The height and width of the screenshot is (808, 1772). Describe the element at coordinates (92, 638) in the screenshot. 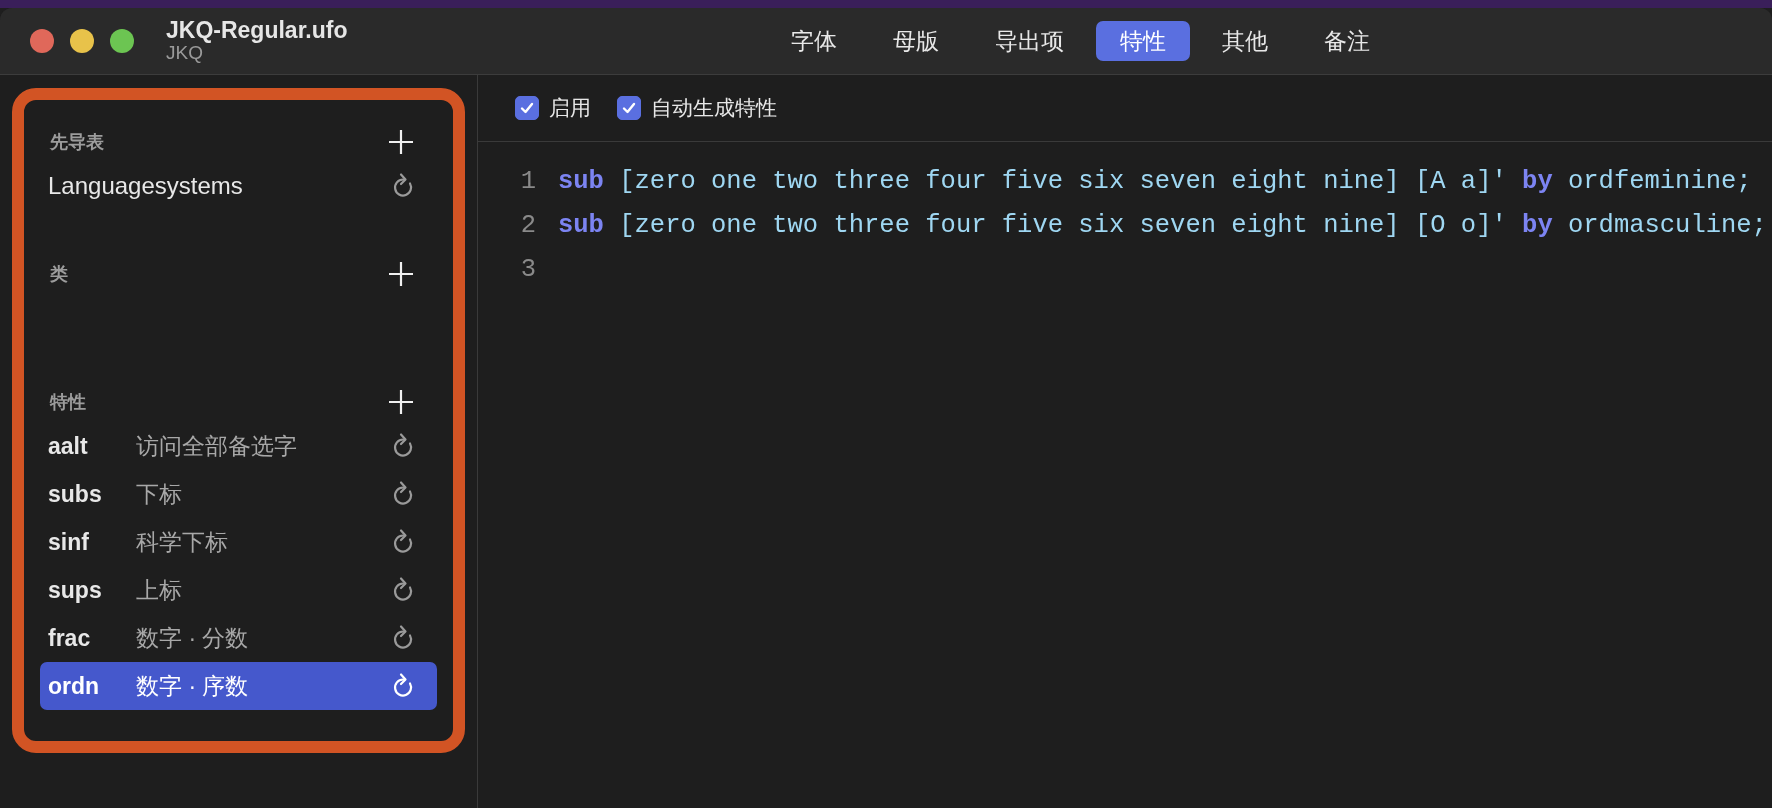

I see `feature-tag: frac` at that location.